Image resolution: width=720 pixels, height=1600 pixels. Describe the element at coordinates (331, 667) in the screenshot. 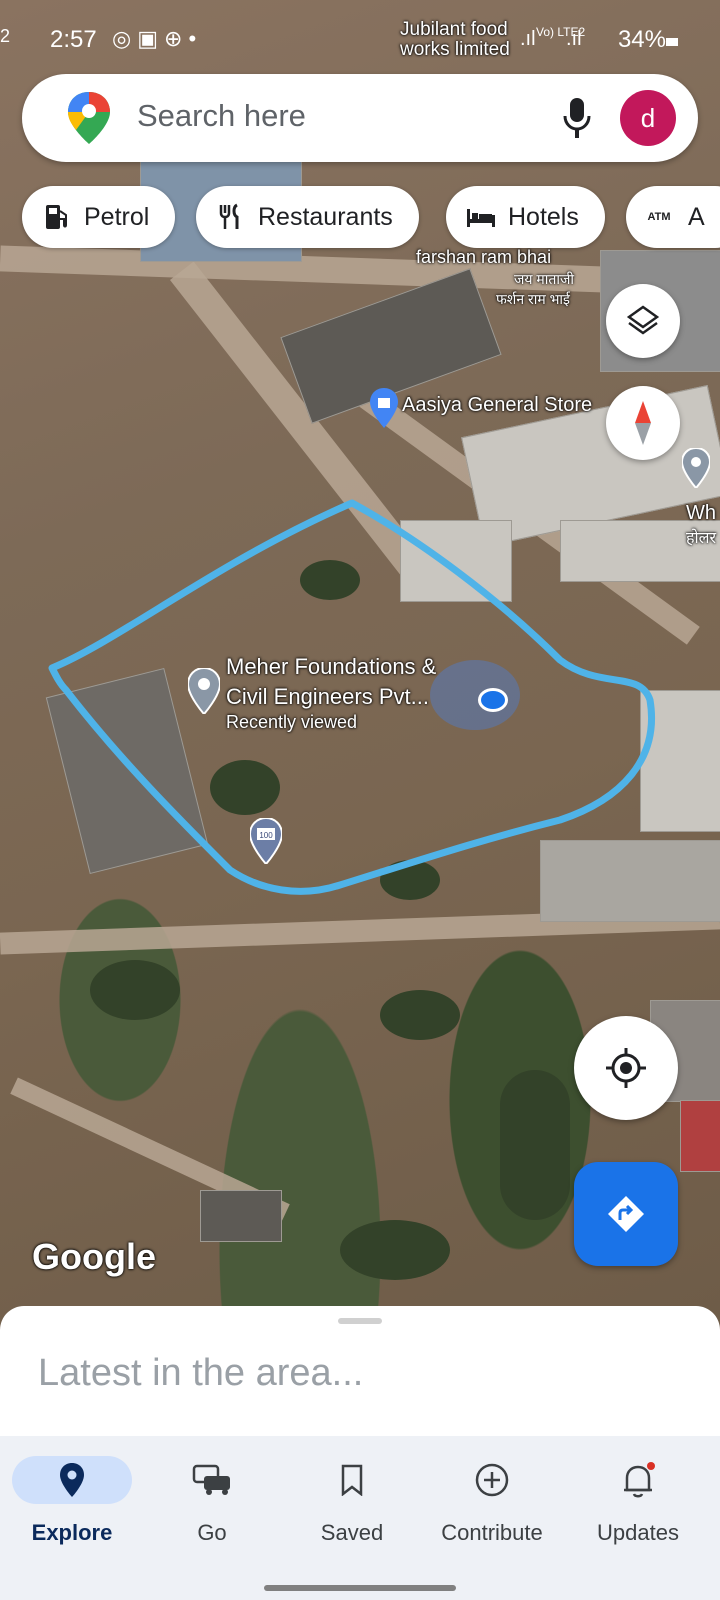

I see `map-label-meher-line1: Meher Foundations &` at that location.